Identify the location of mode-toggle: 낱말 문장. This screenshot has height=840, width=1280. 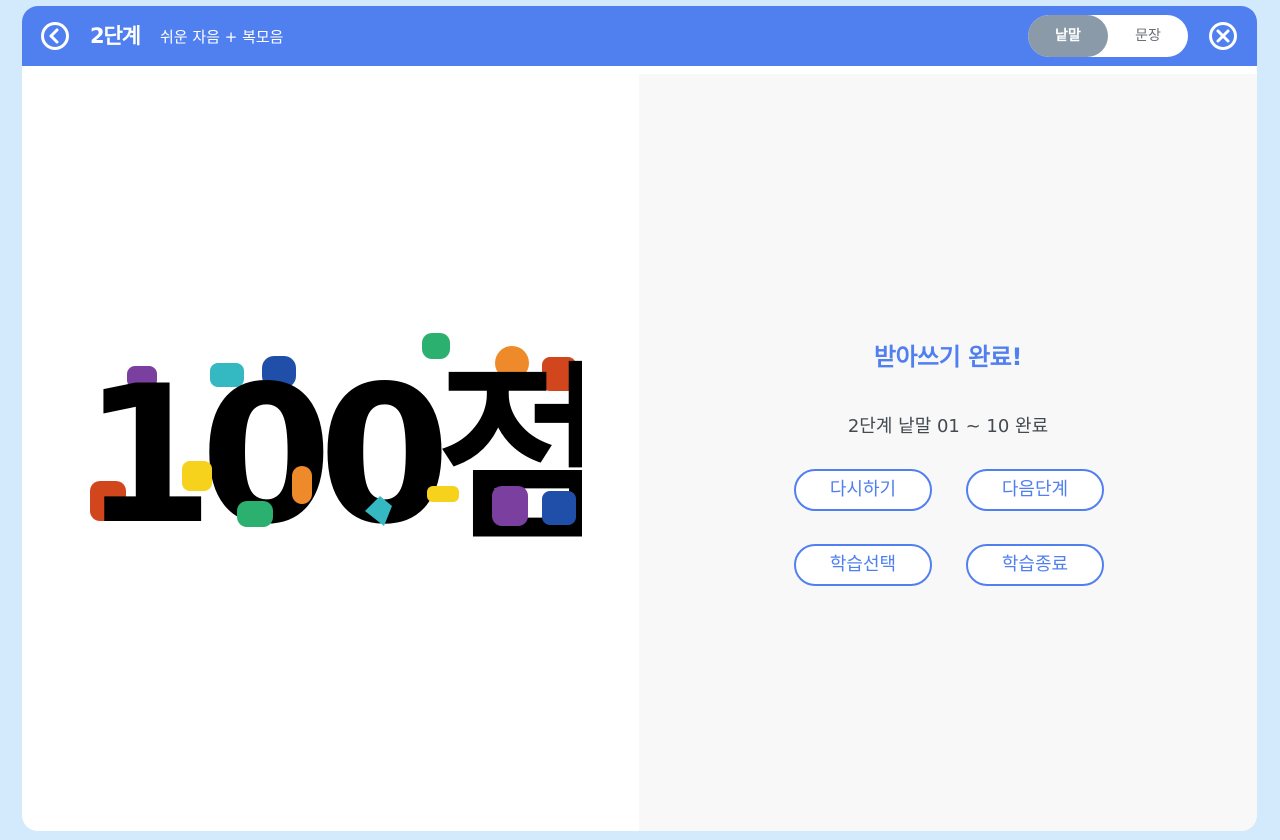
(1108, 36).